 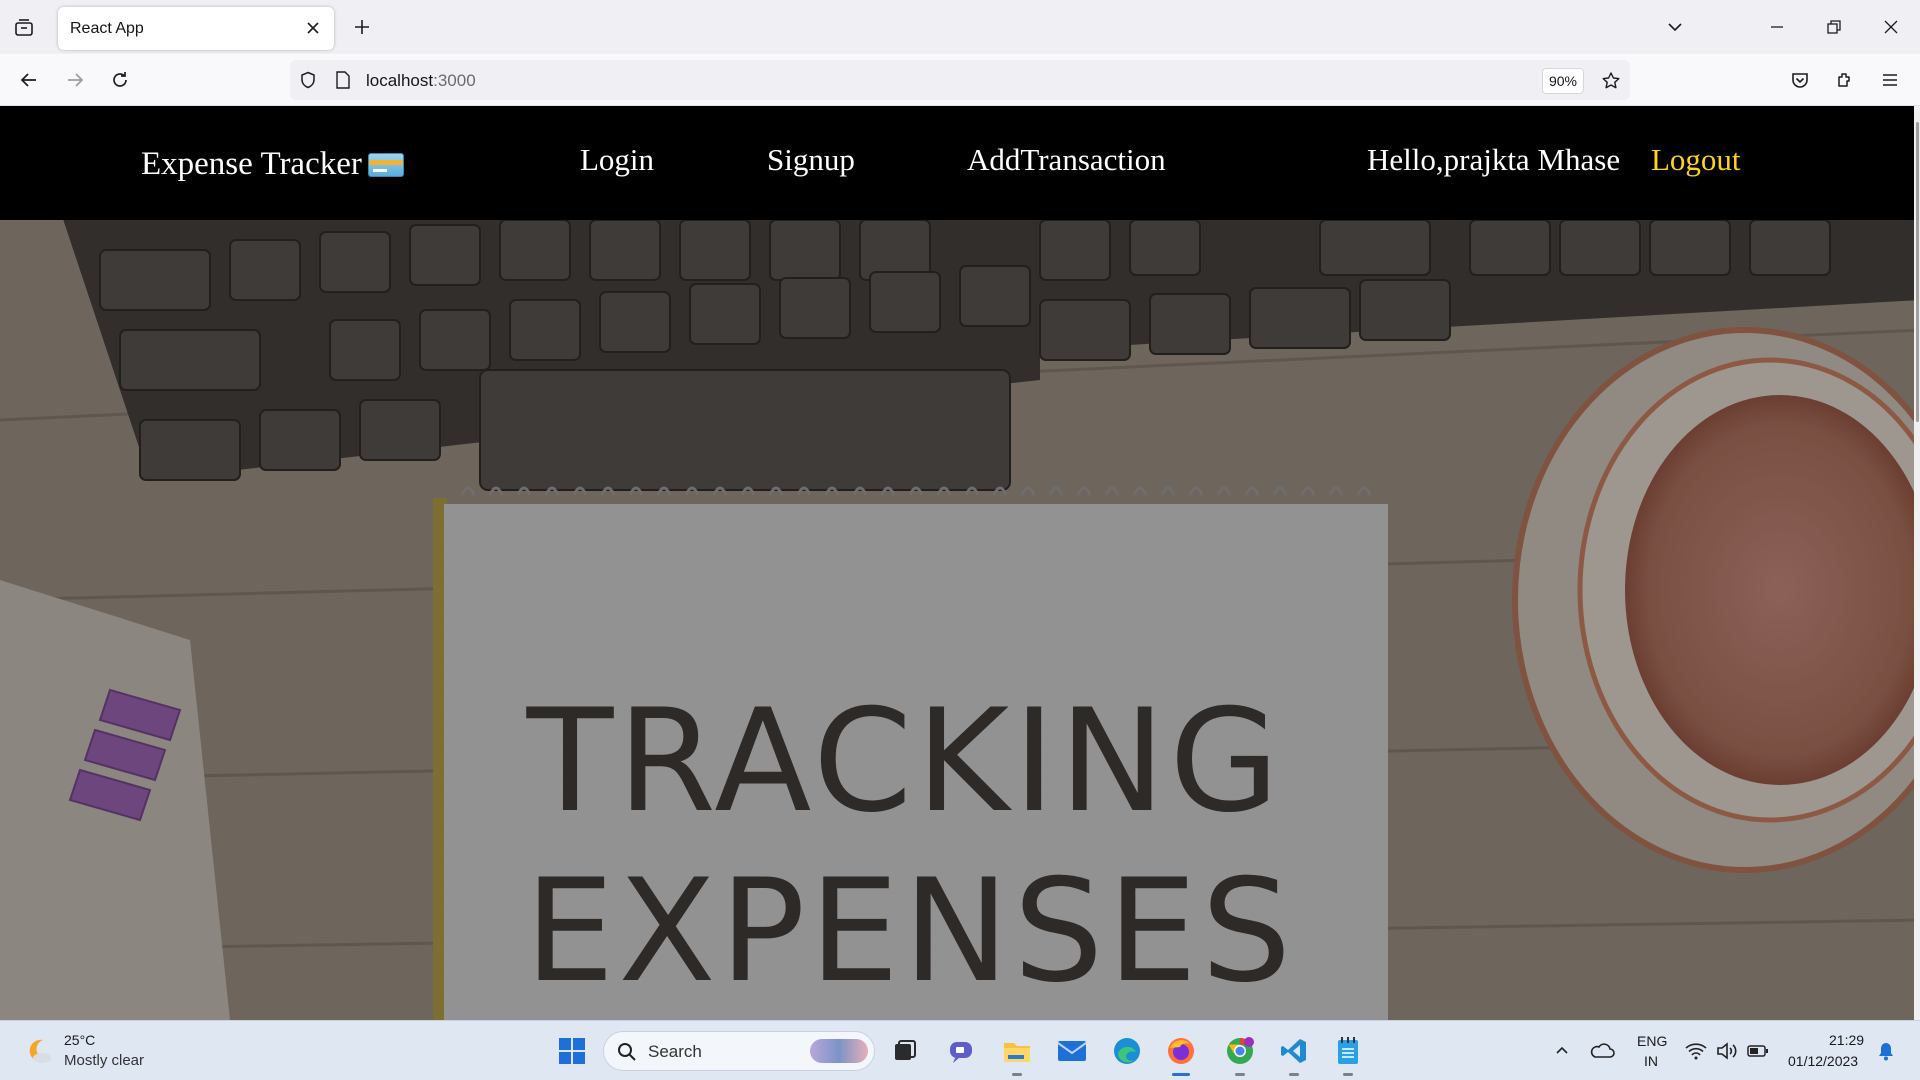 What do you see at coordinates (1348, 1054) in the screenshot?
I see `notepad-icon` at bounding box center [1348, 1054].